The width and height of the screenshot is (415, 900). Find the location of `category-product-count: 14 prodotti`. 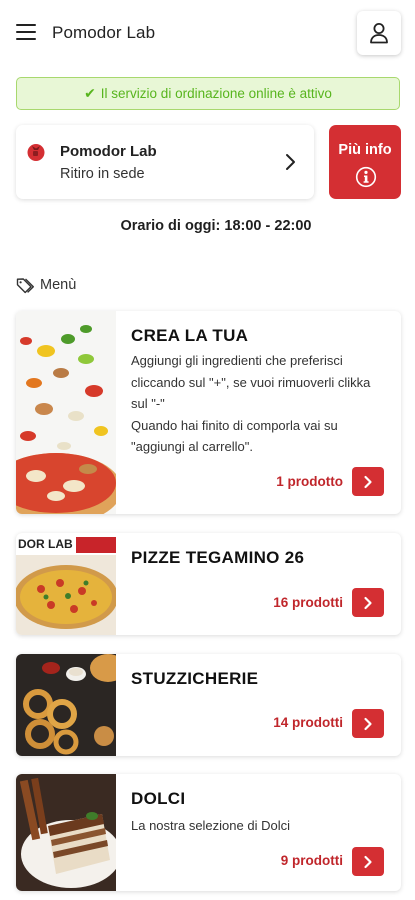

category-product-count: 14 prodotti is located at coordinates (308, 722).